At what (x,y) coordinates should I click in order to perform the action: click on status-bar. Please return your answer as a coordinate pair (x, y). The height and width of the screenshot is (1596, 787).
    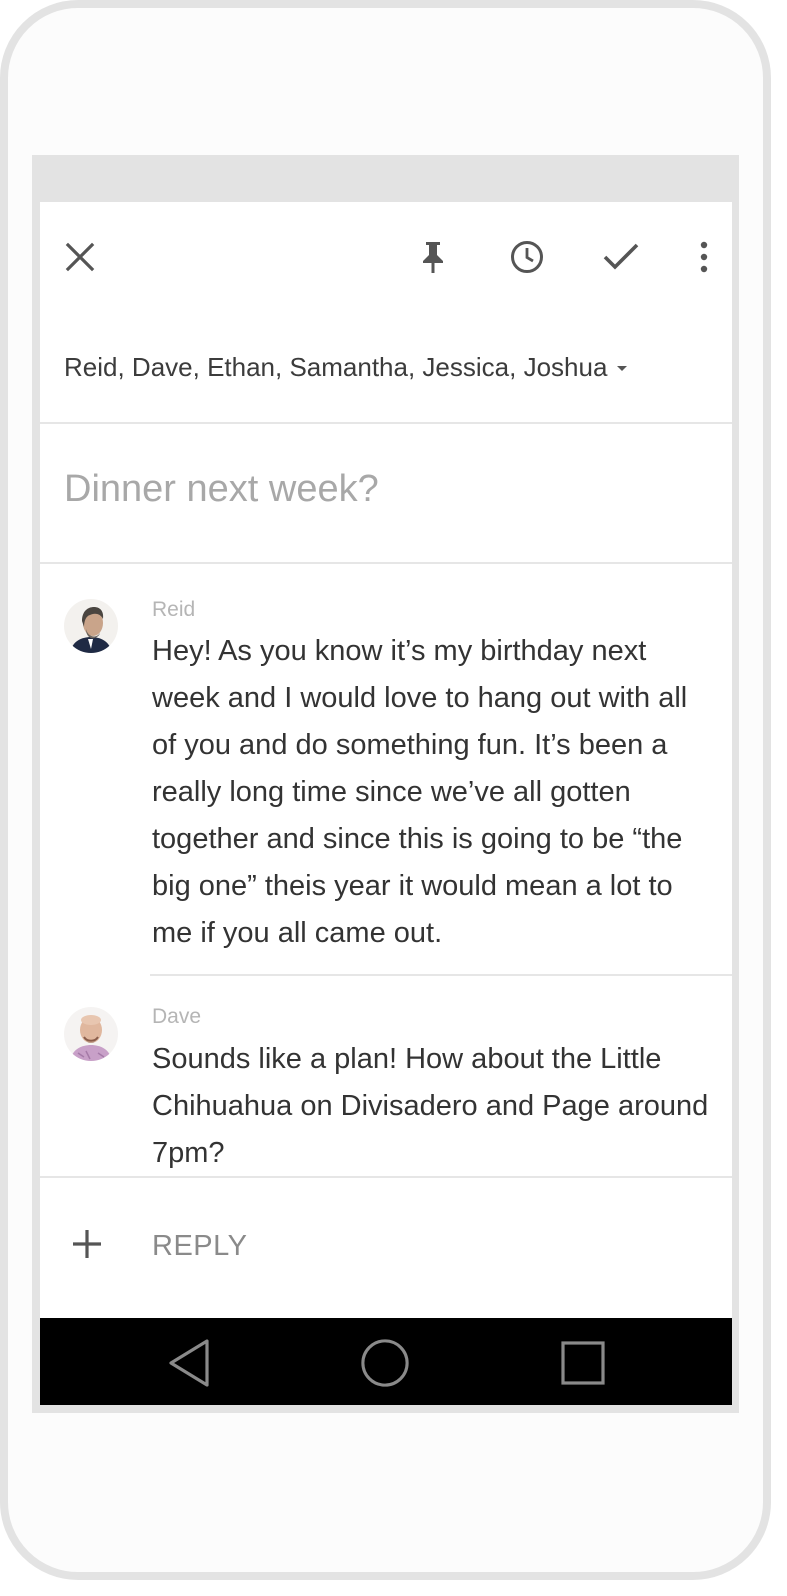
    Looking at the image, I should click on (386, 182).